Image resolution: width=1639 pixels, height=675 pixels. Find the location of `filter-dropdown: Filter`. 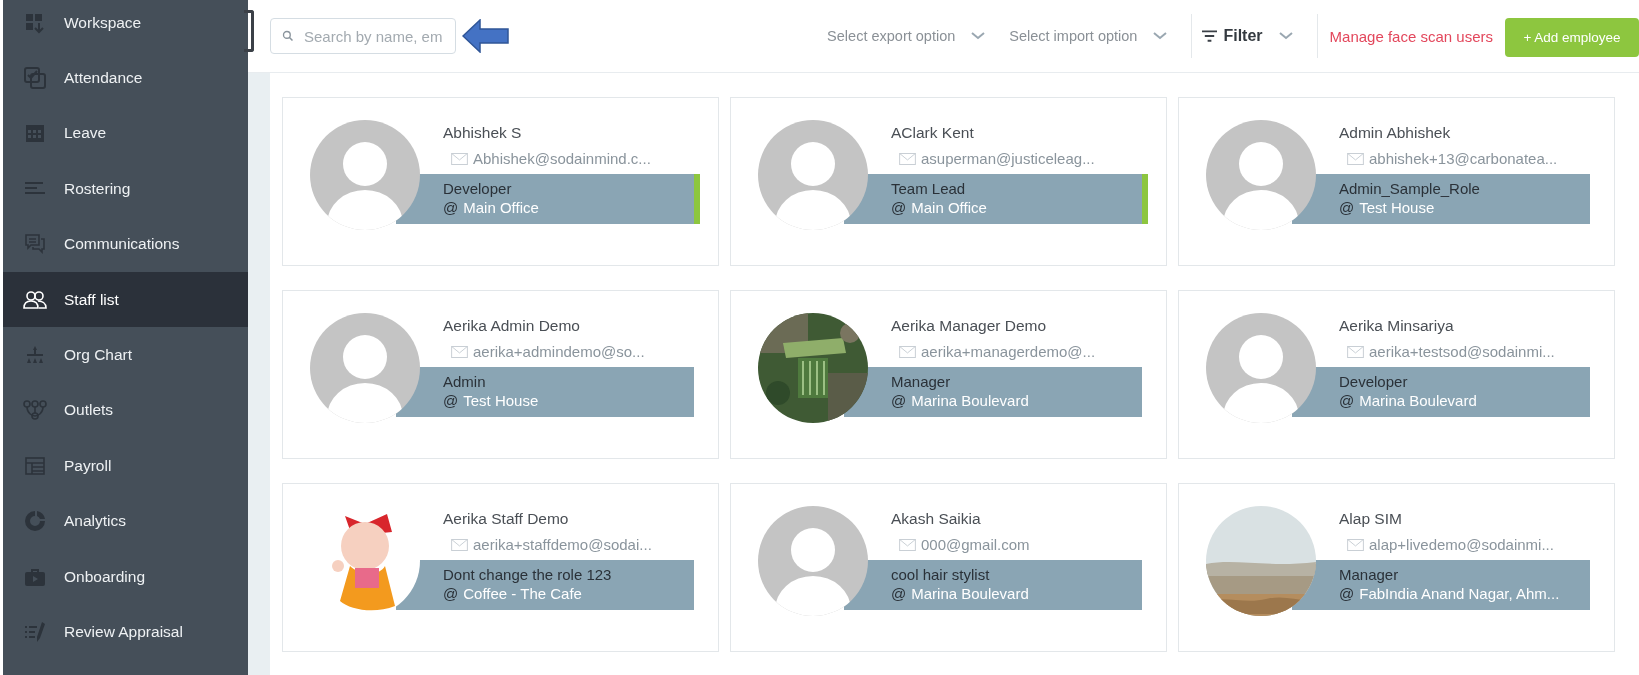

filter-dropdown: Filter is located at coordinates (1254, 36).